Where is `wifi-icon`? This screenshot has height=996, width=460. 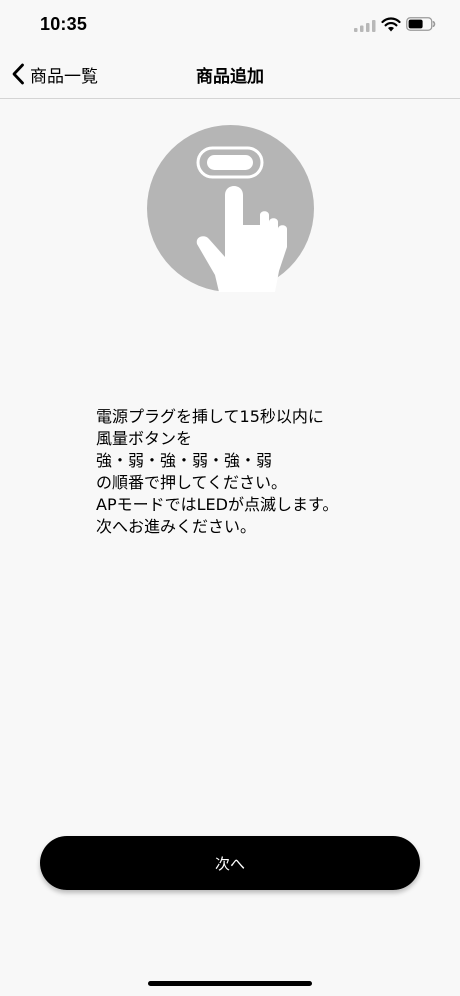
wifi-icon is located at coordinates (391, 24).